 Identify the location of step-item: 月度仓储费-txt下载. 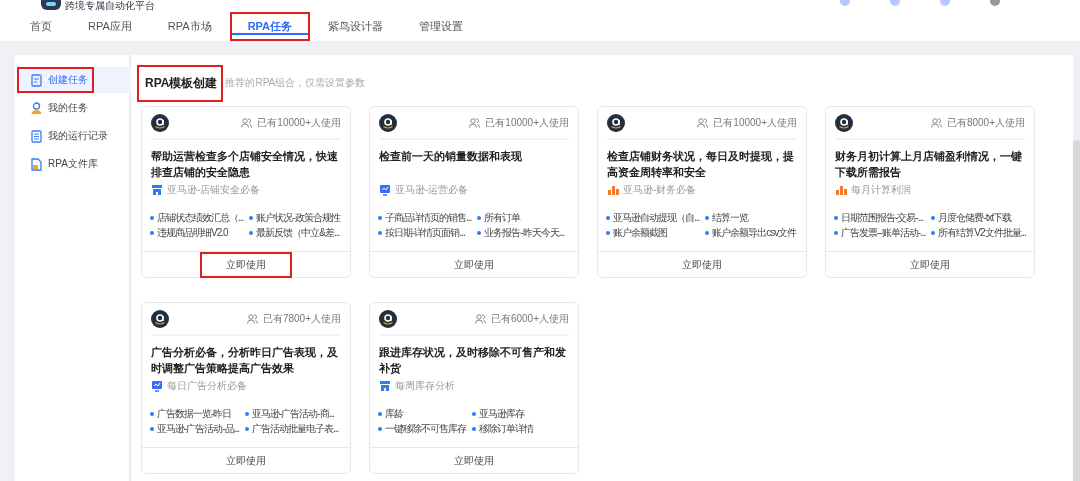
(975, 218).